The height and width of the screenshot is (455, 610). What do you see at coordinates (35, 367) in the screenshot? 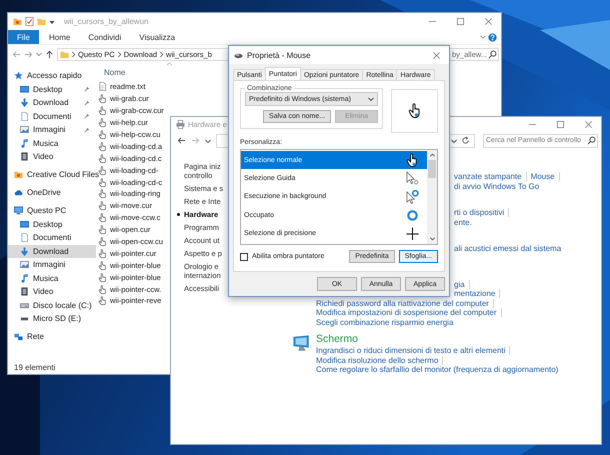
I see `status-text: 19 elementi` at bounding box center [35, 367].